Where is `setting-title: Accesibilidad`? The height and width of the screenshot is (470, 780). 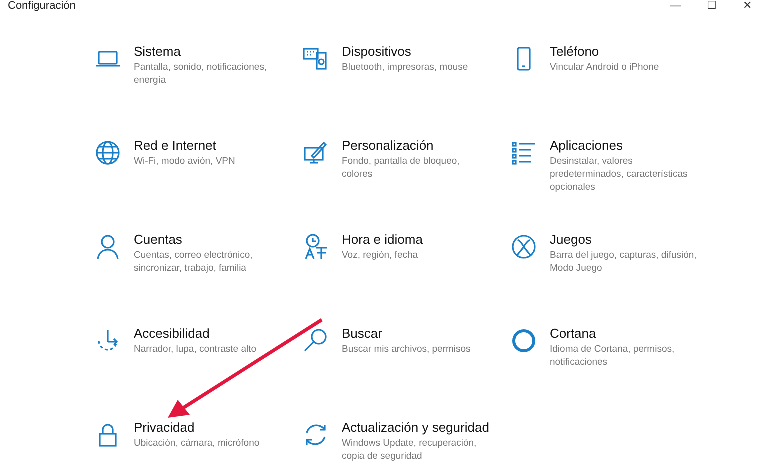 setting-title: Accesibilidad is located at coordinates (209, 333).